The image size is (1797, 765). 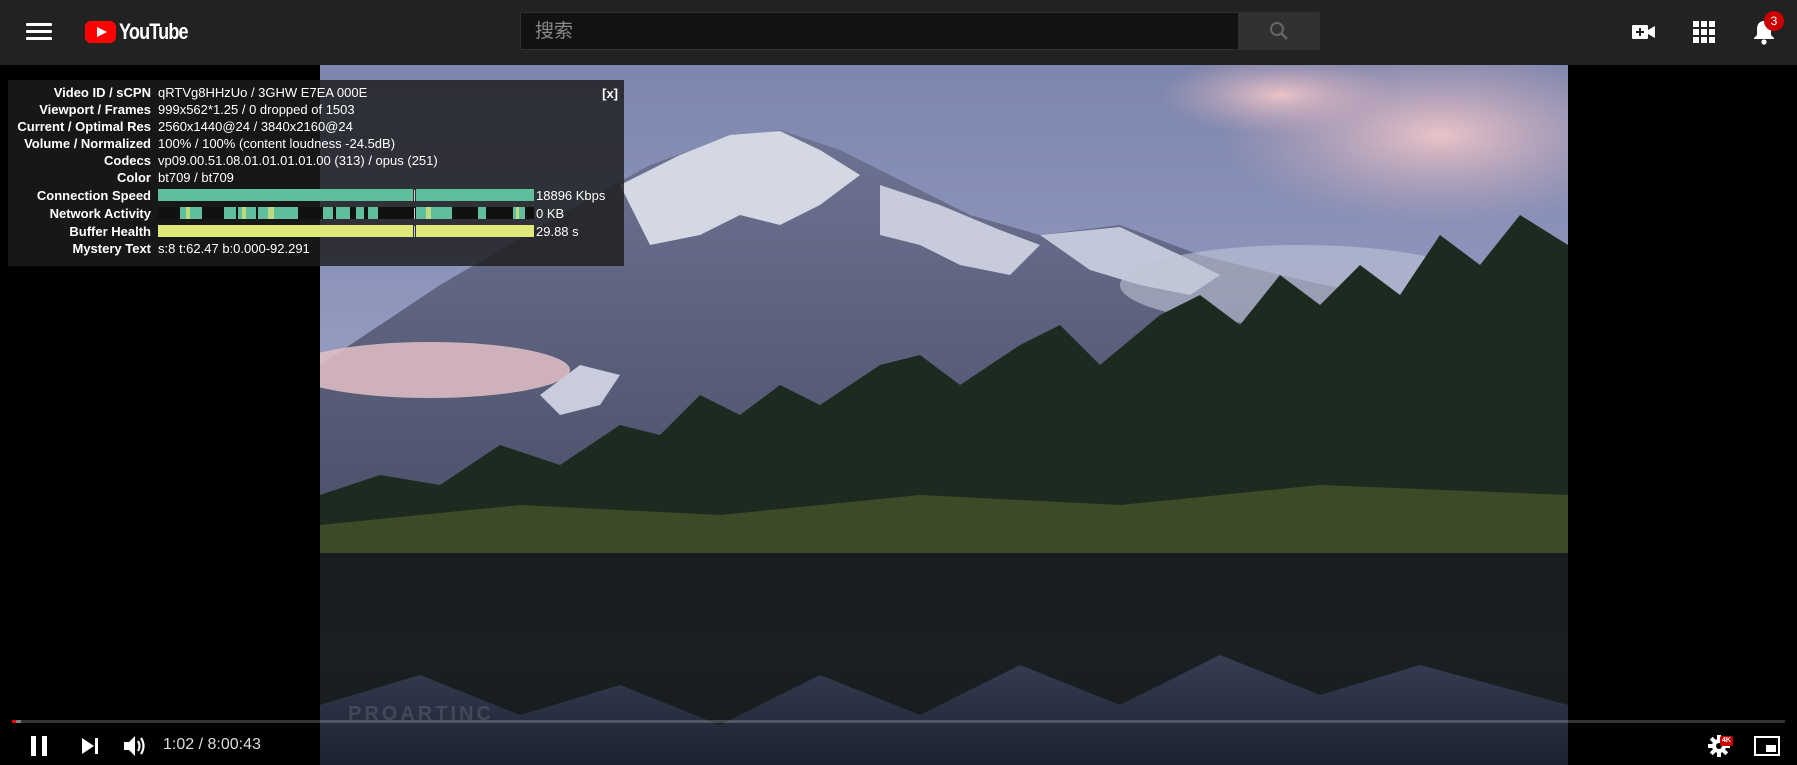 I want to click on video-camera-plus-icon, so click(x=1643, y=32).